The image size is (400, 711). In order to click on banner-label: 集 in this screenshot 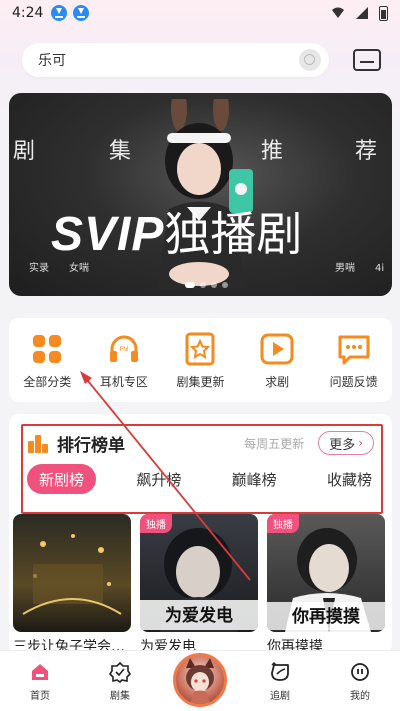, I will do `click(121, 151)`.